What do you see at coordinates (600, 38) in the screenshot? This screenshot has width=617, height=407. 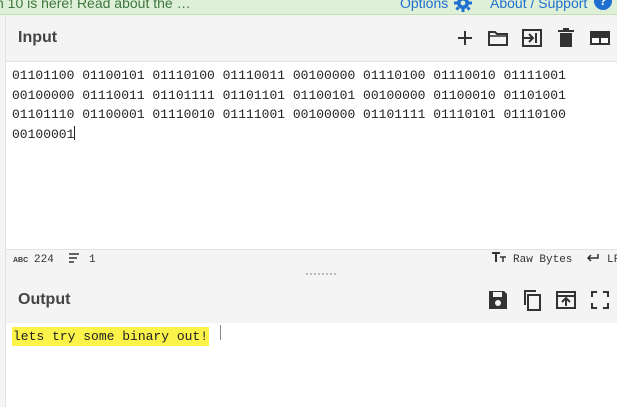 I see `layout-icon` at bounding box center [600, 38].